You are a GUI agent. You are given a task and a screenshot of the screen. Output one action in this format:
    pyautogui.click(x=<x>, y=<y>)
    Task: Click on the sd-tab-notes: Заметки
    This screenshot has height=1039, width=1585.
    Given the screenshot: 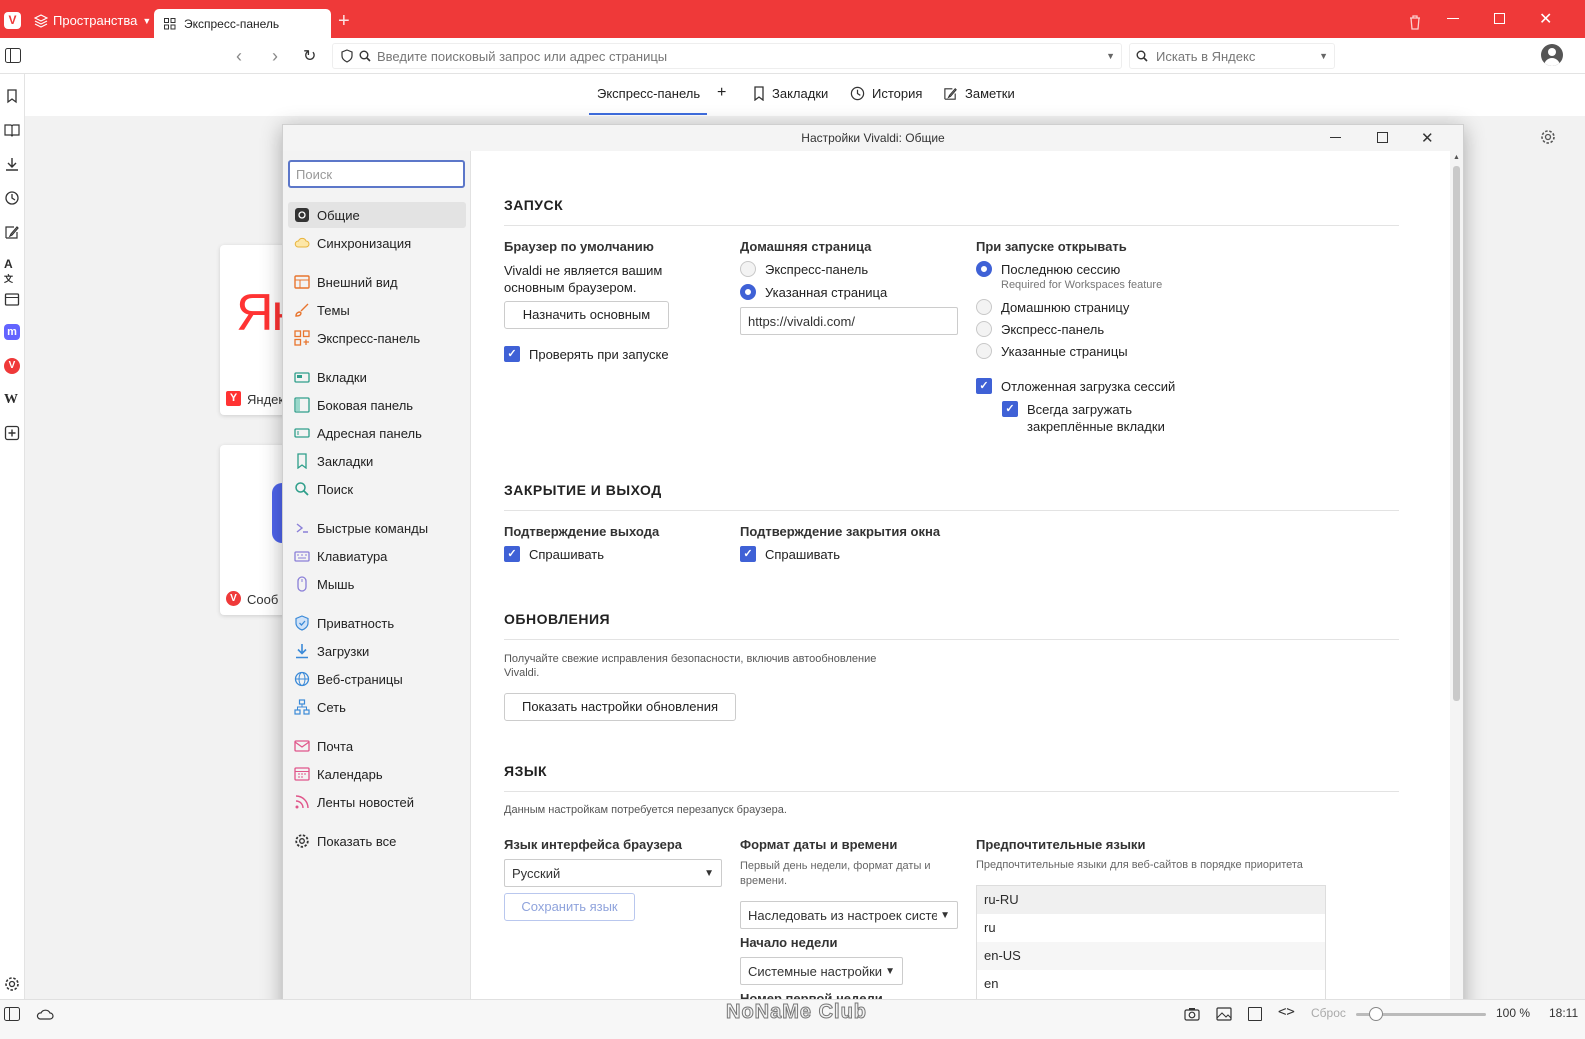 What is the action you would take?
    pyautogui.click(x=979, y=93)
    